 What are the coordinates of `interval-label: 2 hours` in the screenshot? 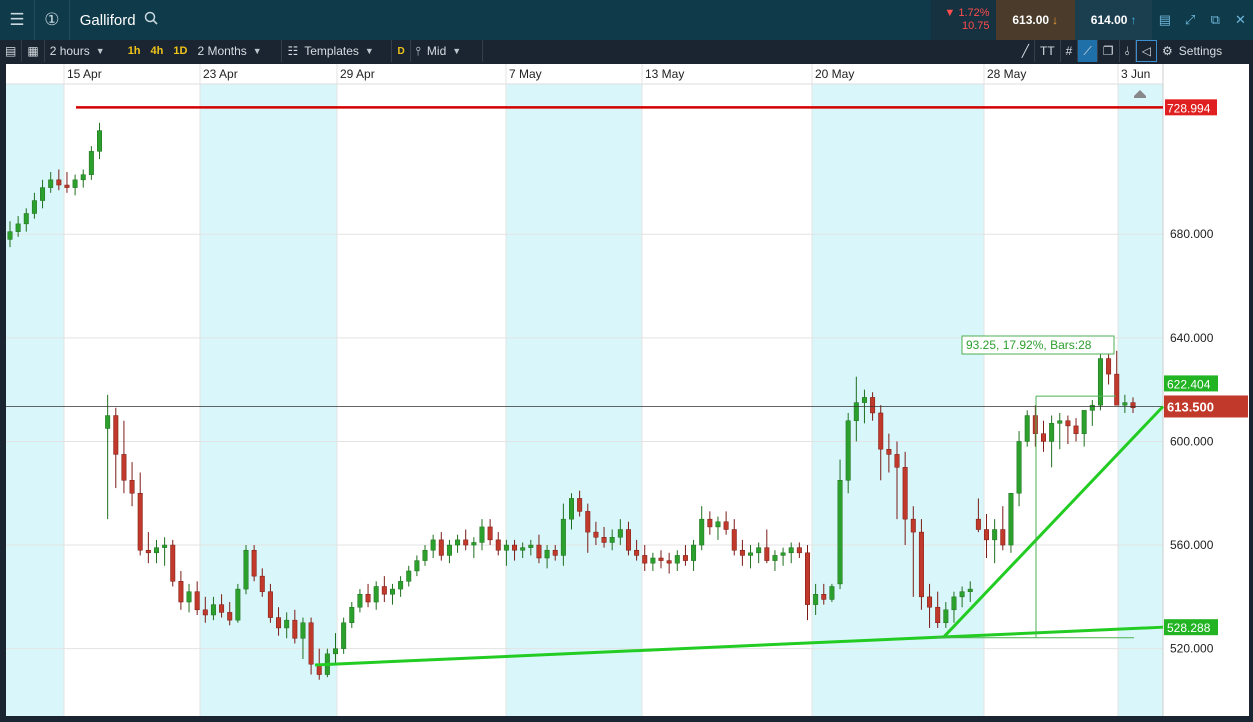 It's located at (69, 51).